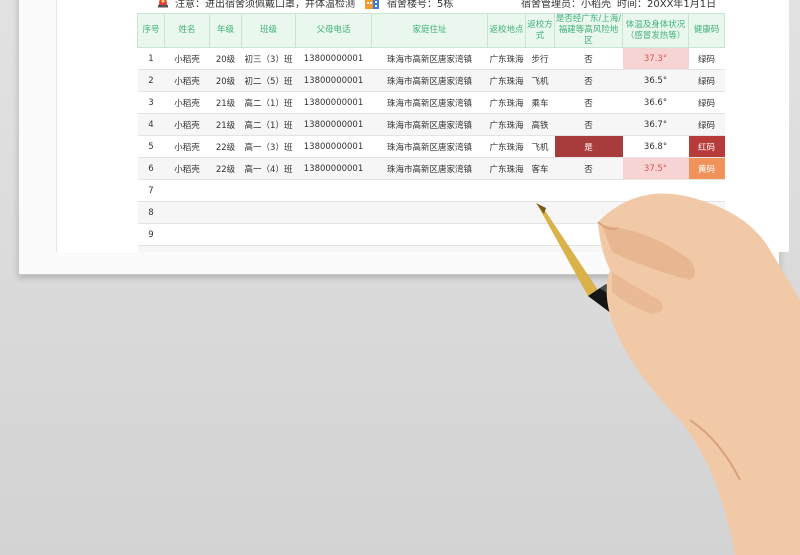 The width and height of the screenshot is (800, 555). Describe the element at coordinates (151, 248) in the screenshot. I see `row-number-cell: 10` at that location.